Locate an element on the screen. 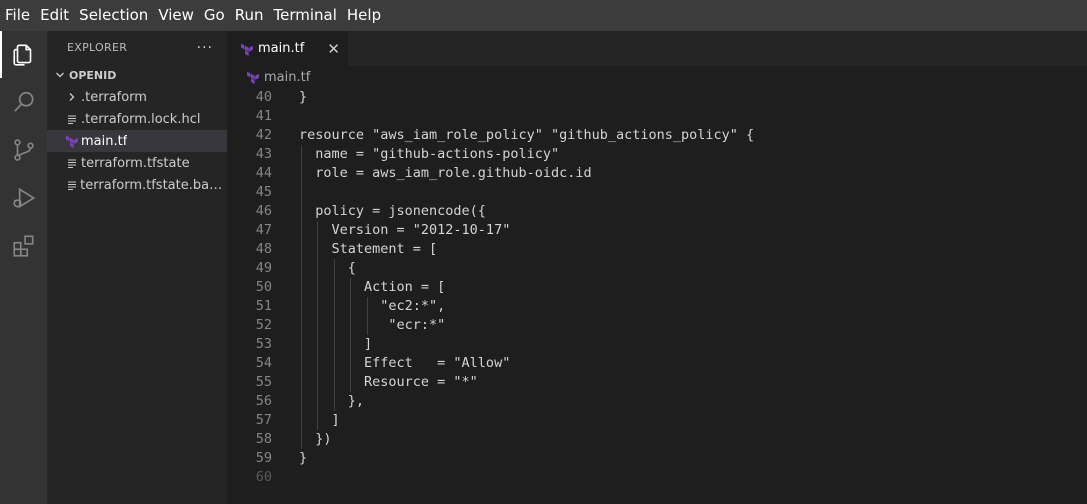  line-number: 45 is located at coordinates (263, 192).